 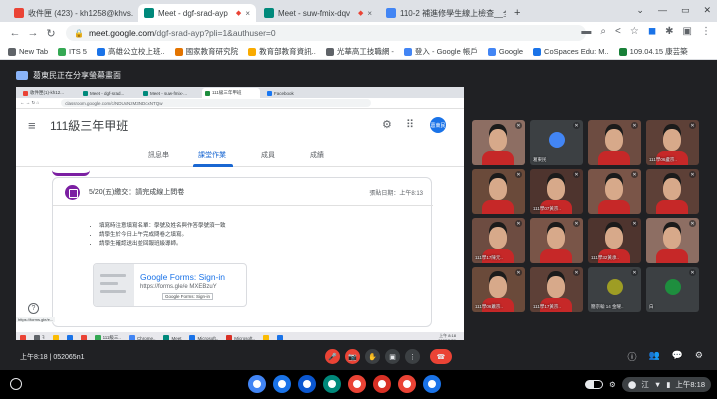 What do you see at coordinates (505, 51) in the screenshot?
I see `bookmark-item: Google` at bounding box center [505, 51].